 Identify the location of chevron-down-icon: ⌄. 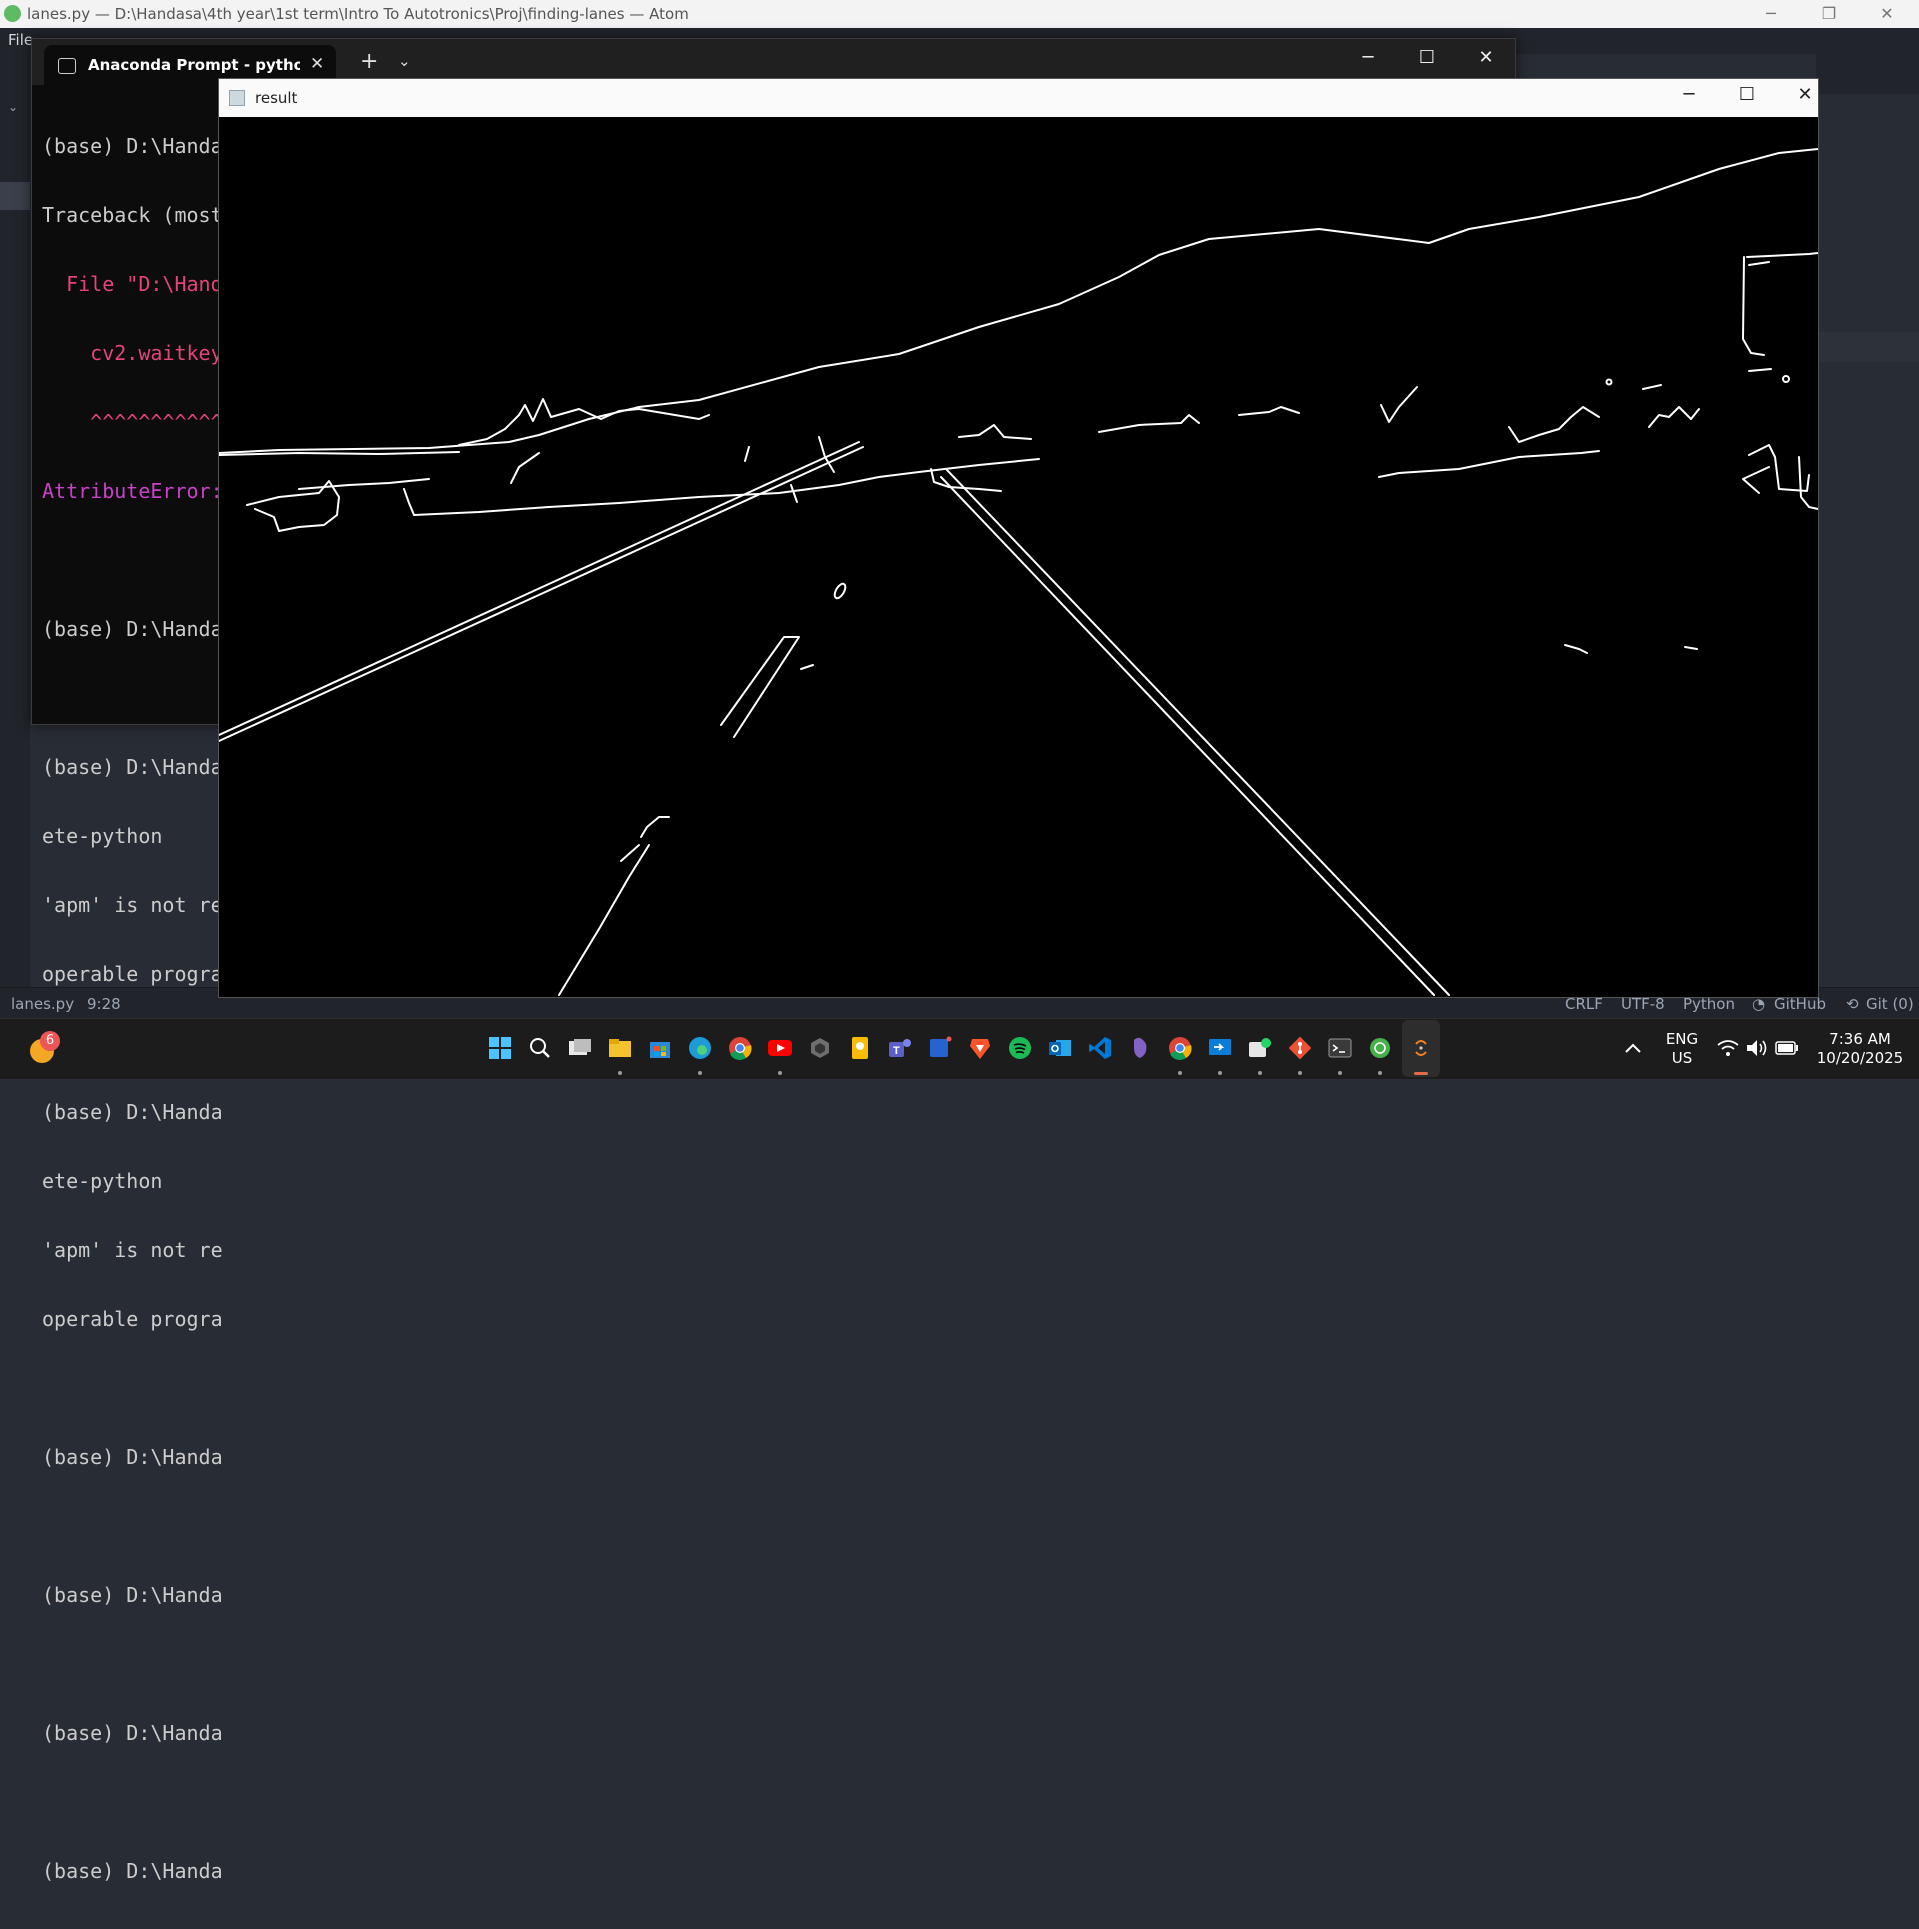
(13, 107).